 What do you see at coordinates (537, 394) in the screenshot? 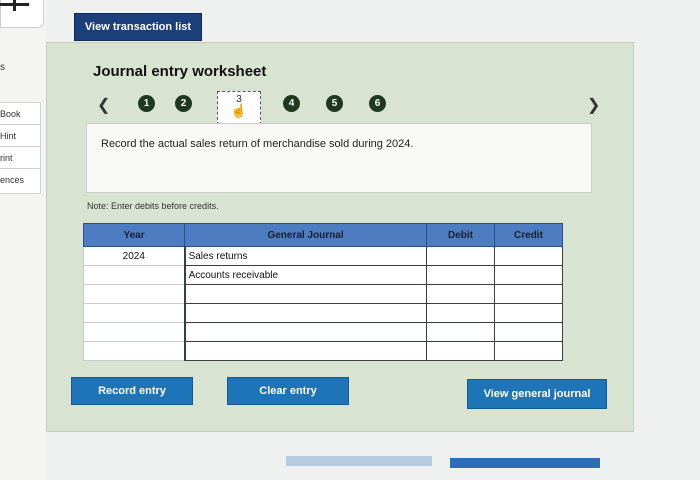
I see `view-general-journal-button: View general journal` at bounding box center [537, 394].